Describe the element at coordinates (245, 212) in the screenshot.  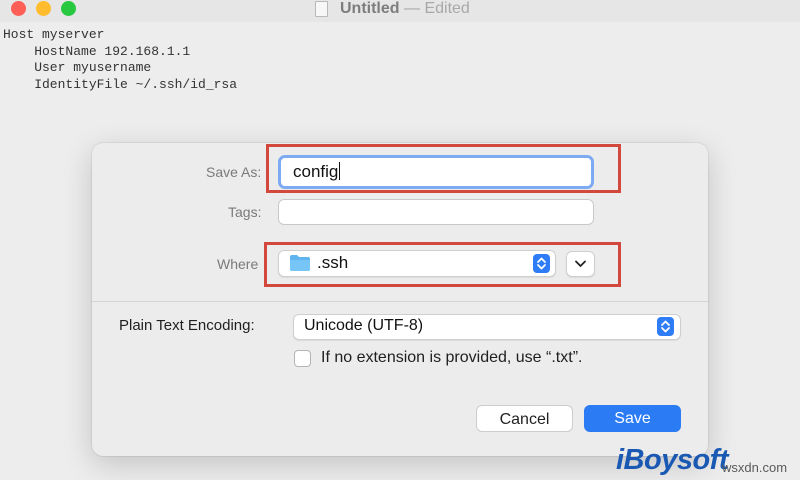
I see `tags-label: Tags:` at that location.